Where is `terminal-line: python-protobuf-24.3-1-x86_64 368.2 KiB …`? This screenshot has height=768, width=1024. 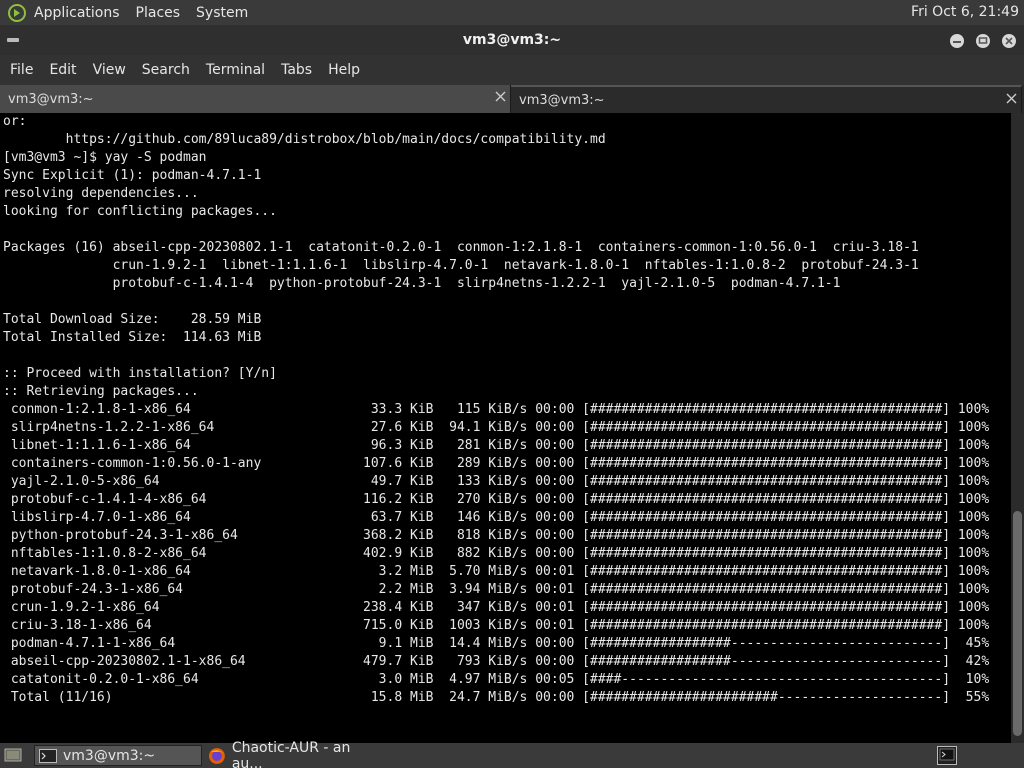 terminal-line: python-protobuf-24.3-1-x86_64 368.2 KiB … is located at coordinates (496, 535).